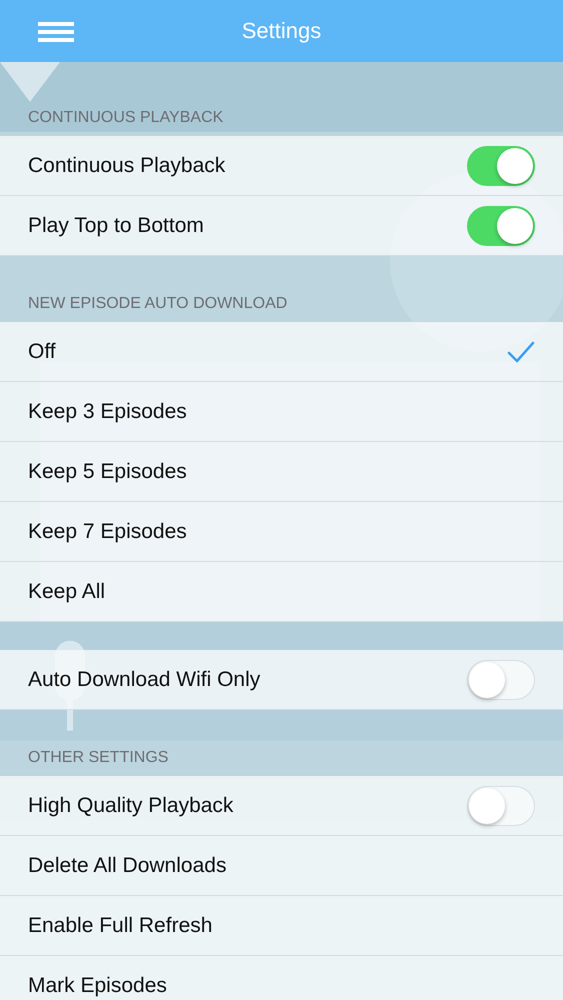 This screenshot has width=563, height=1000. What do you see at coordinates (107, 412) in the screenshot?
I see `row-label: Keep 3 Episodes` at bounding box center [107, 412].